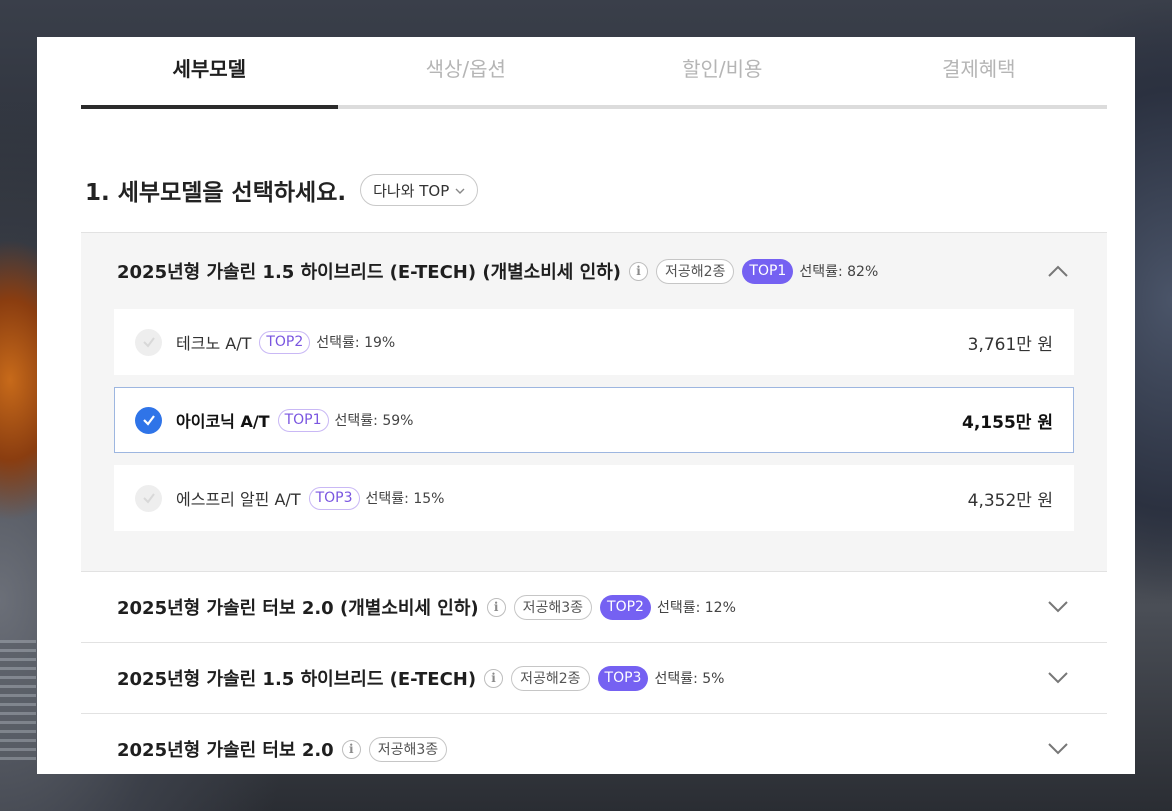  I want to click on sort-filter-label: 다나와 TOP, so click(411, 190).